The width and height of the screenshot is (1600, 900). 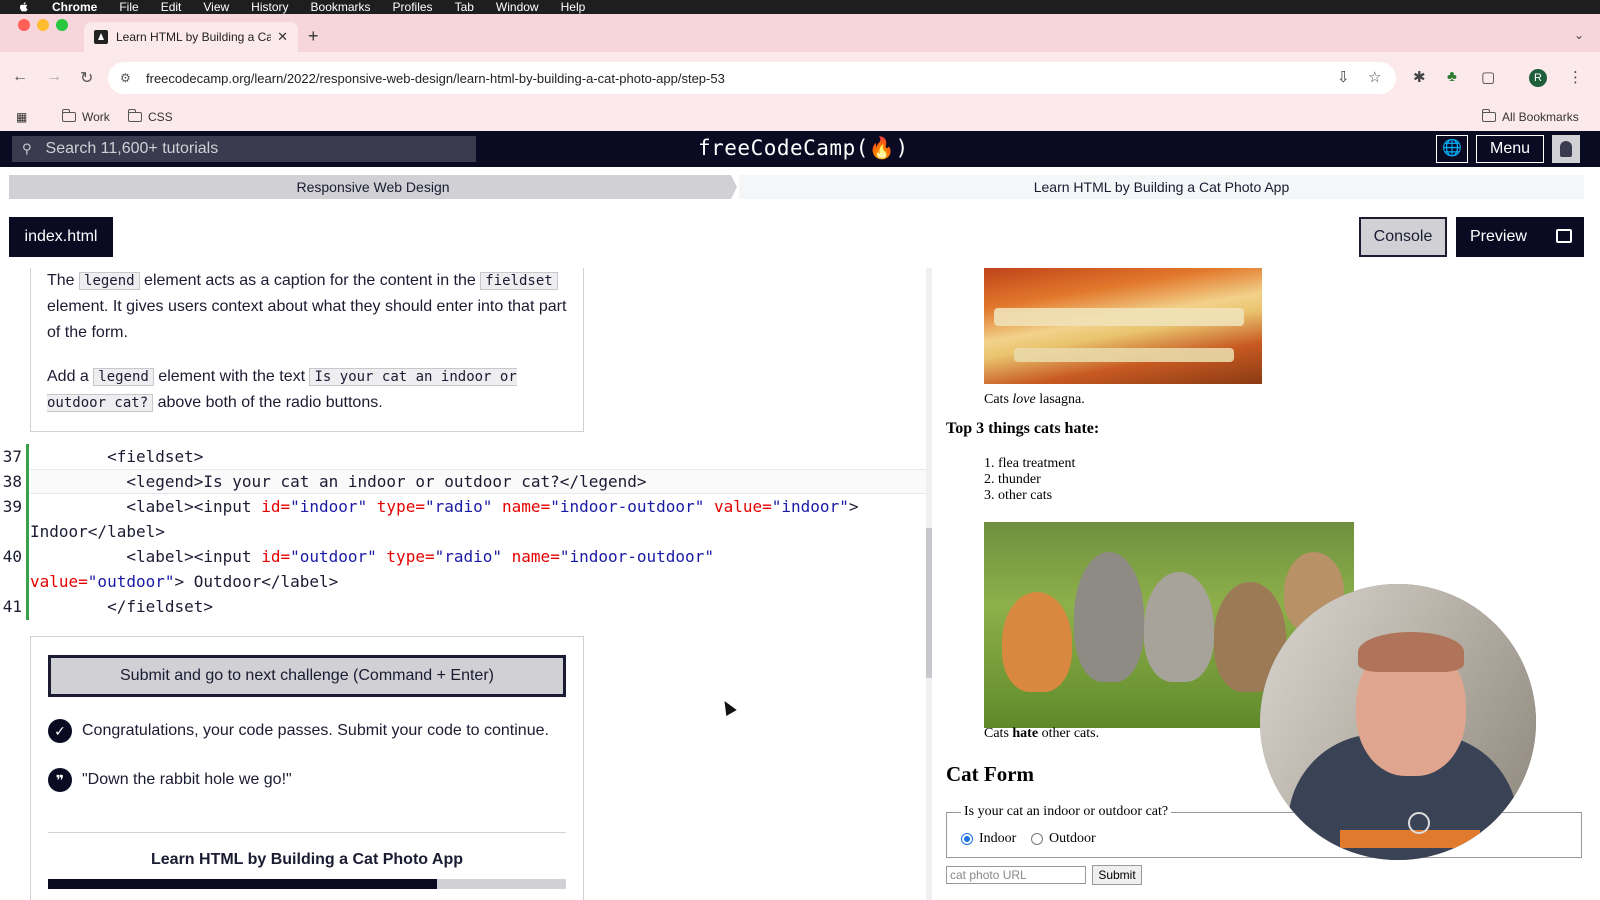 What do you see at coordinates (187, 779) in the screenshot?
I see `quote-text: "Down the rabbit hole we go!"` at bounding box center [187, 779].